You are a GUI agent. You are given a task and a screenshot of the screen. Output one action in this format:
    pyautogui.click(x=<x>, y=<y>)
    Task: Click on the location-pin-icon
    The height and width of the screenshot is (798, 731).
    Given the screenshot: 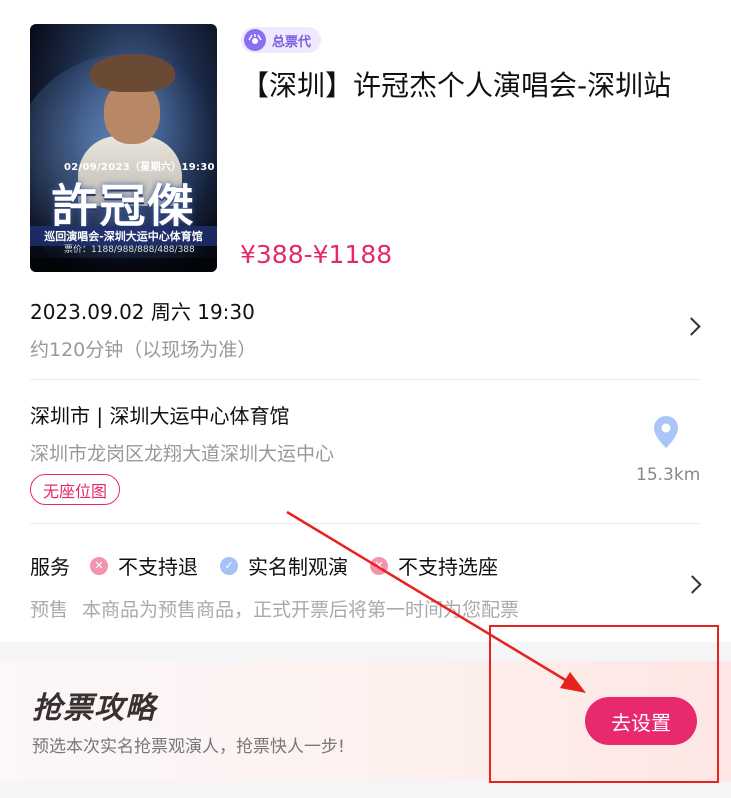 What is the action you would take?
    pyautogui.click(x=666, y=432)
    